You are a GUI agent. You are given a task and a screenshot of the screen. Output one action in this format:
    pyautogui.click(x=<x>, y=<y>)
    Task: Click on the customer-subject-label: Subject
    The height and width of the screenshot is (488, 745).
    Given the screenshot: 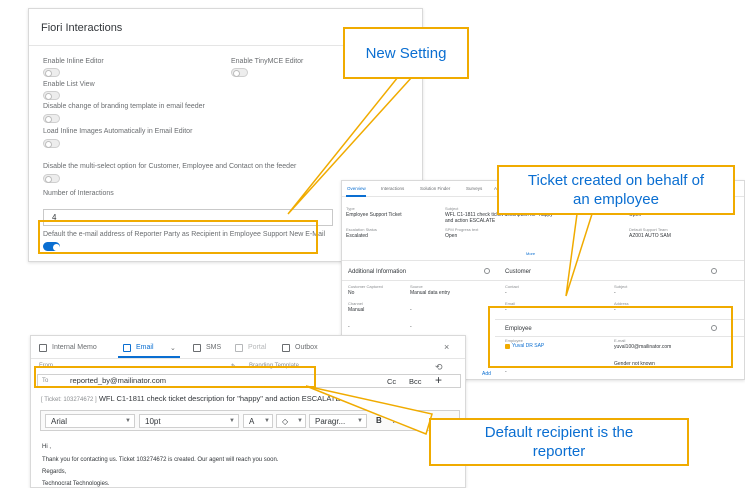 What is the action you would take?
    pyautogui.click(x=621, y=286)
    